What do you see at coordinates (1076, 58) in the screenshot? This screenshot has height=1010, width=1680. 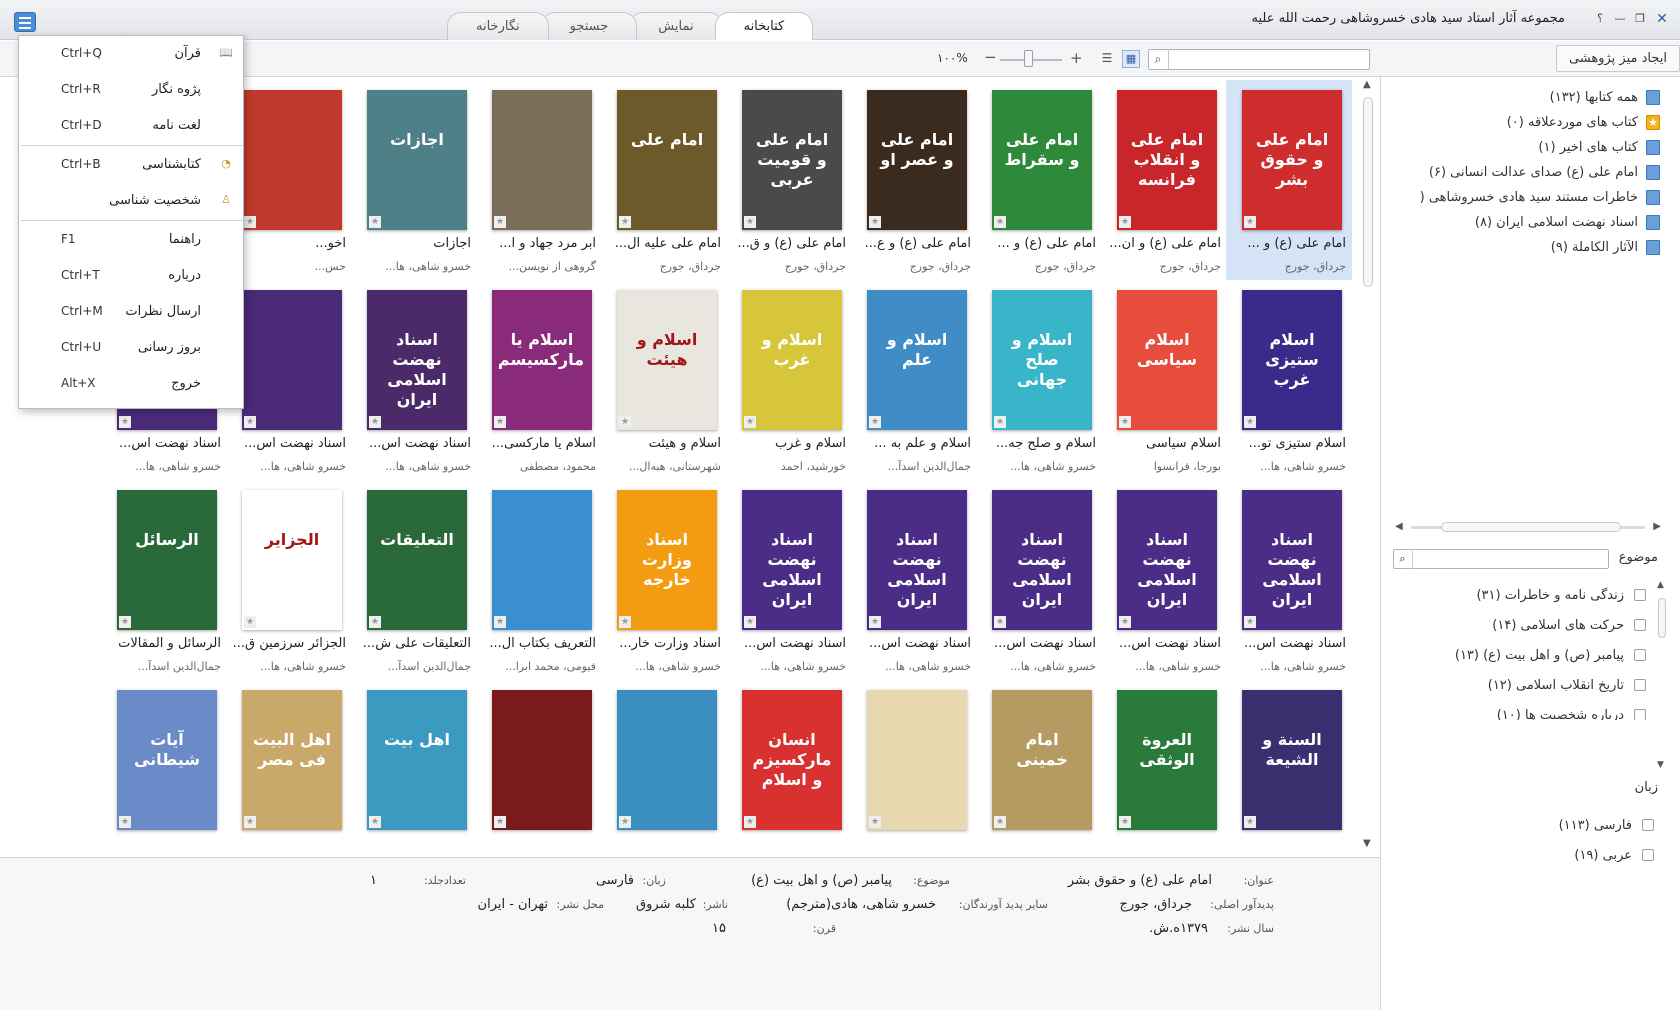 I see `zoom-in-button: +` at bounding box center [1076, 58].